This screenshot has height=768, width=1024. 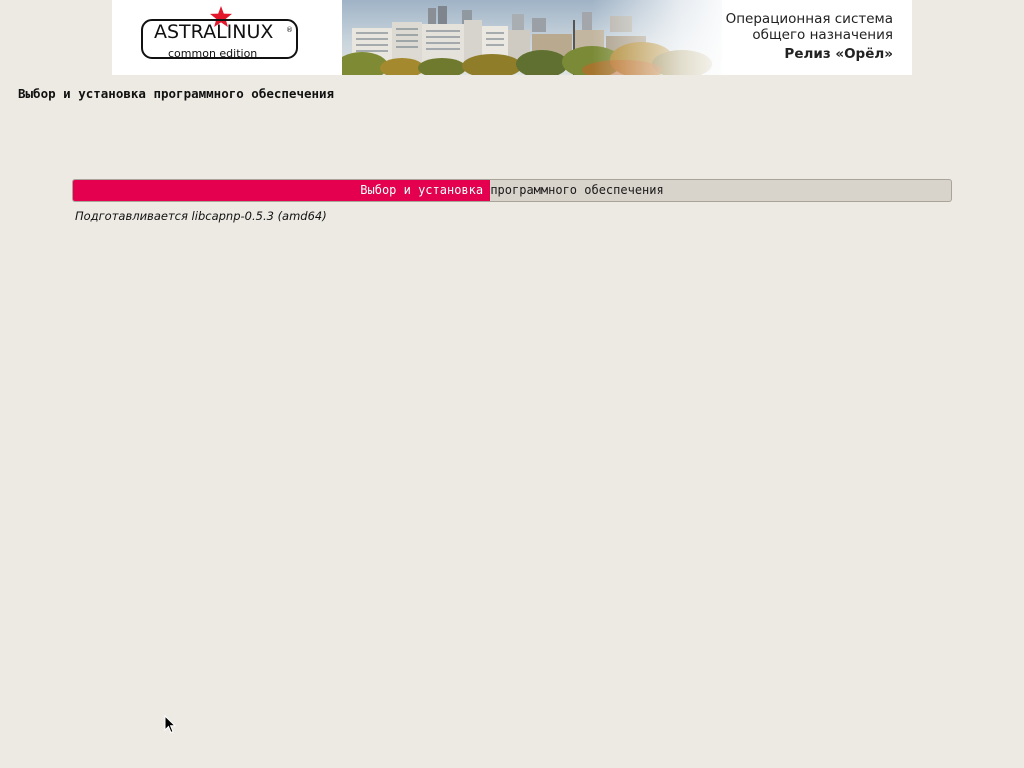 What do you see at coordinates (201, 216) in the screenshot?
I see `progress-status-text: Подготавливается libcapnp-0.5.3 (amd64)` at bounding box center [201, 216].